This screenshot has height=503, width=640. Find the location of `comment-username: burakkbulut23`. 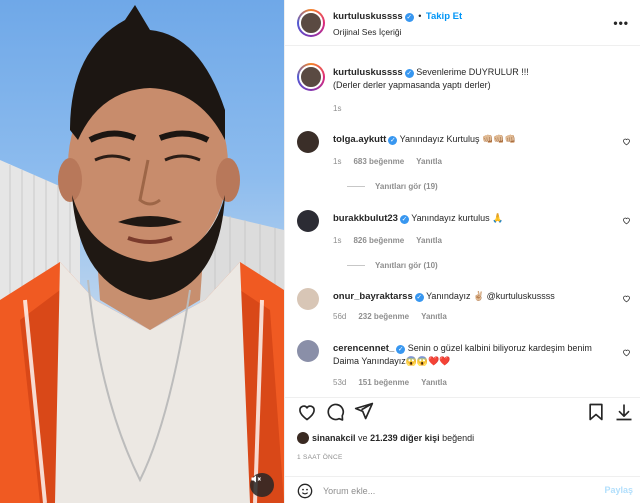

comment-username: burakkbulut23 is located at coordinates (365, 218).